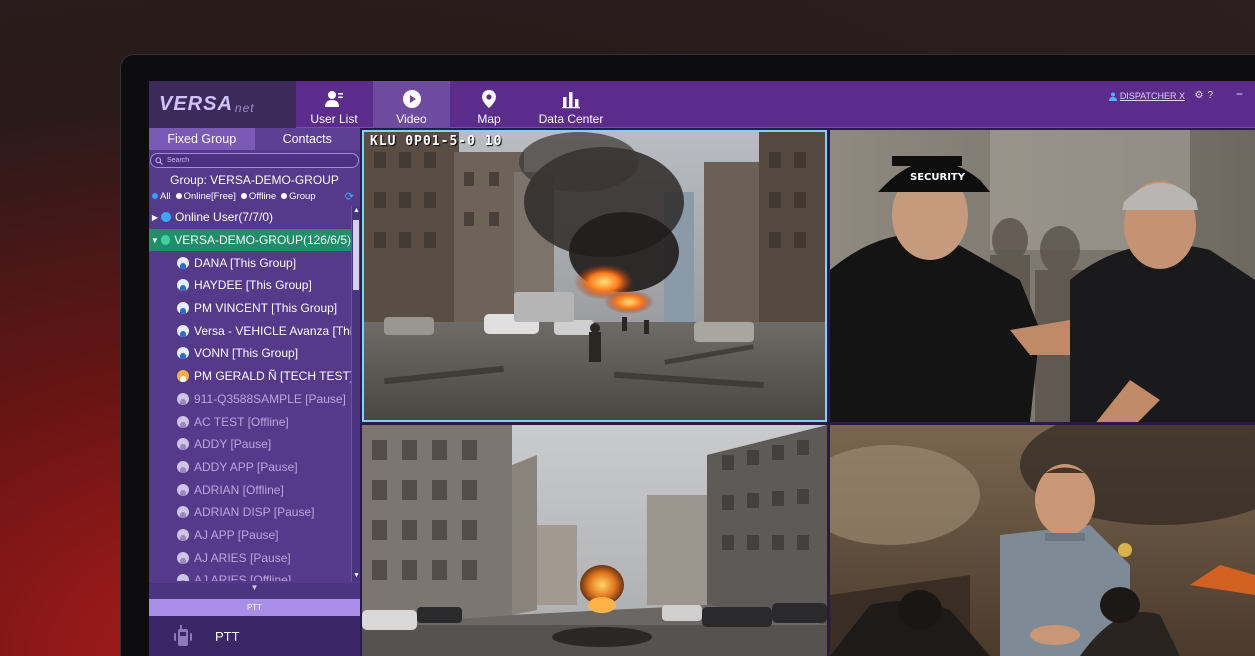 This screenshot has height=656, width=1255. What do you see at coordinates (349, 196) in the screenshot?
I see `refresh-icon: ⟳` at bounding box center [349, 196].